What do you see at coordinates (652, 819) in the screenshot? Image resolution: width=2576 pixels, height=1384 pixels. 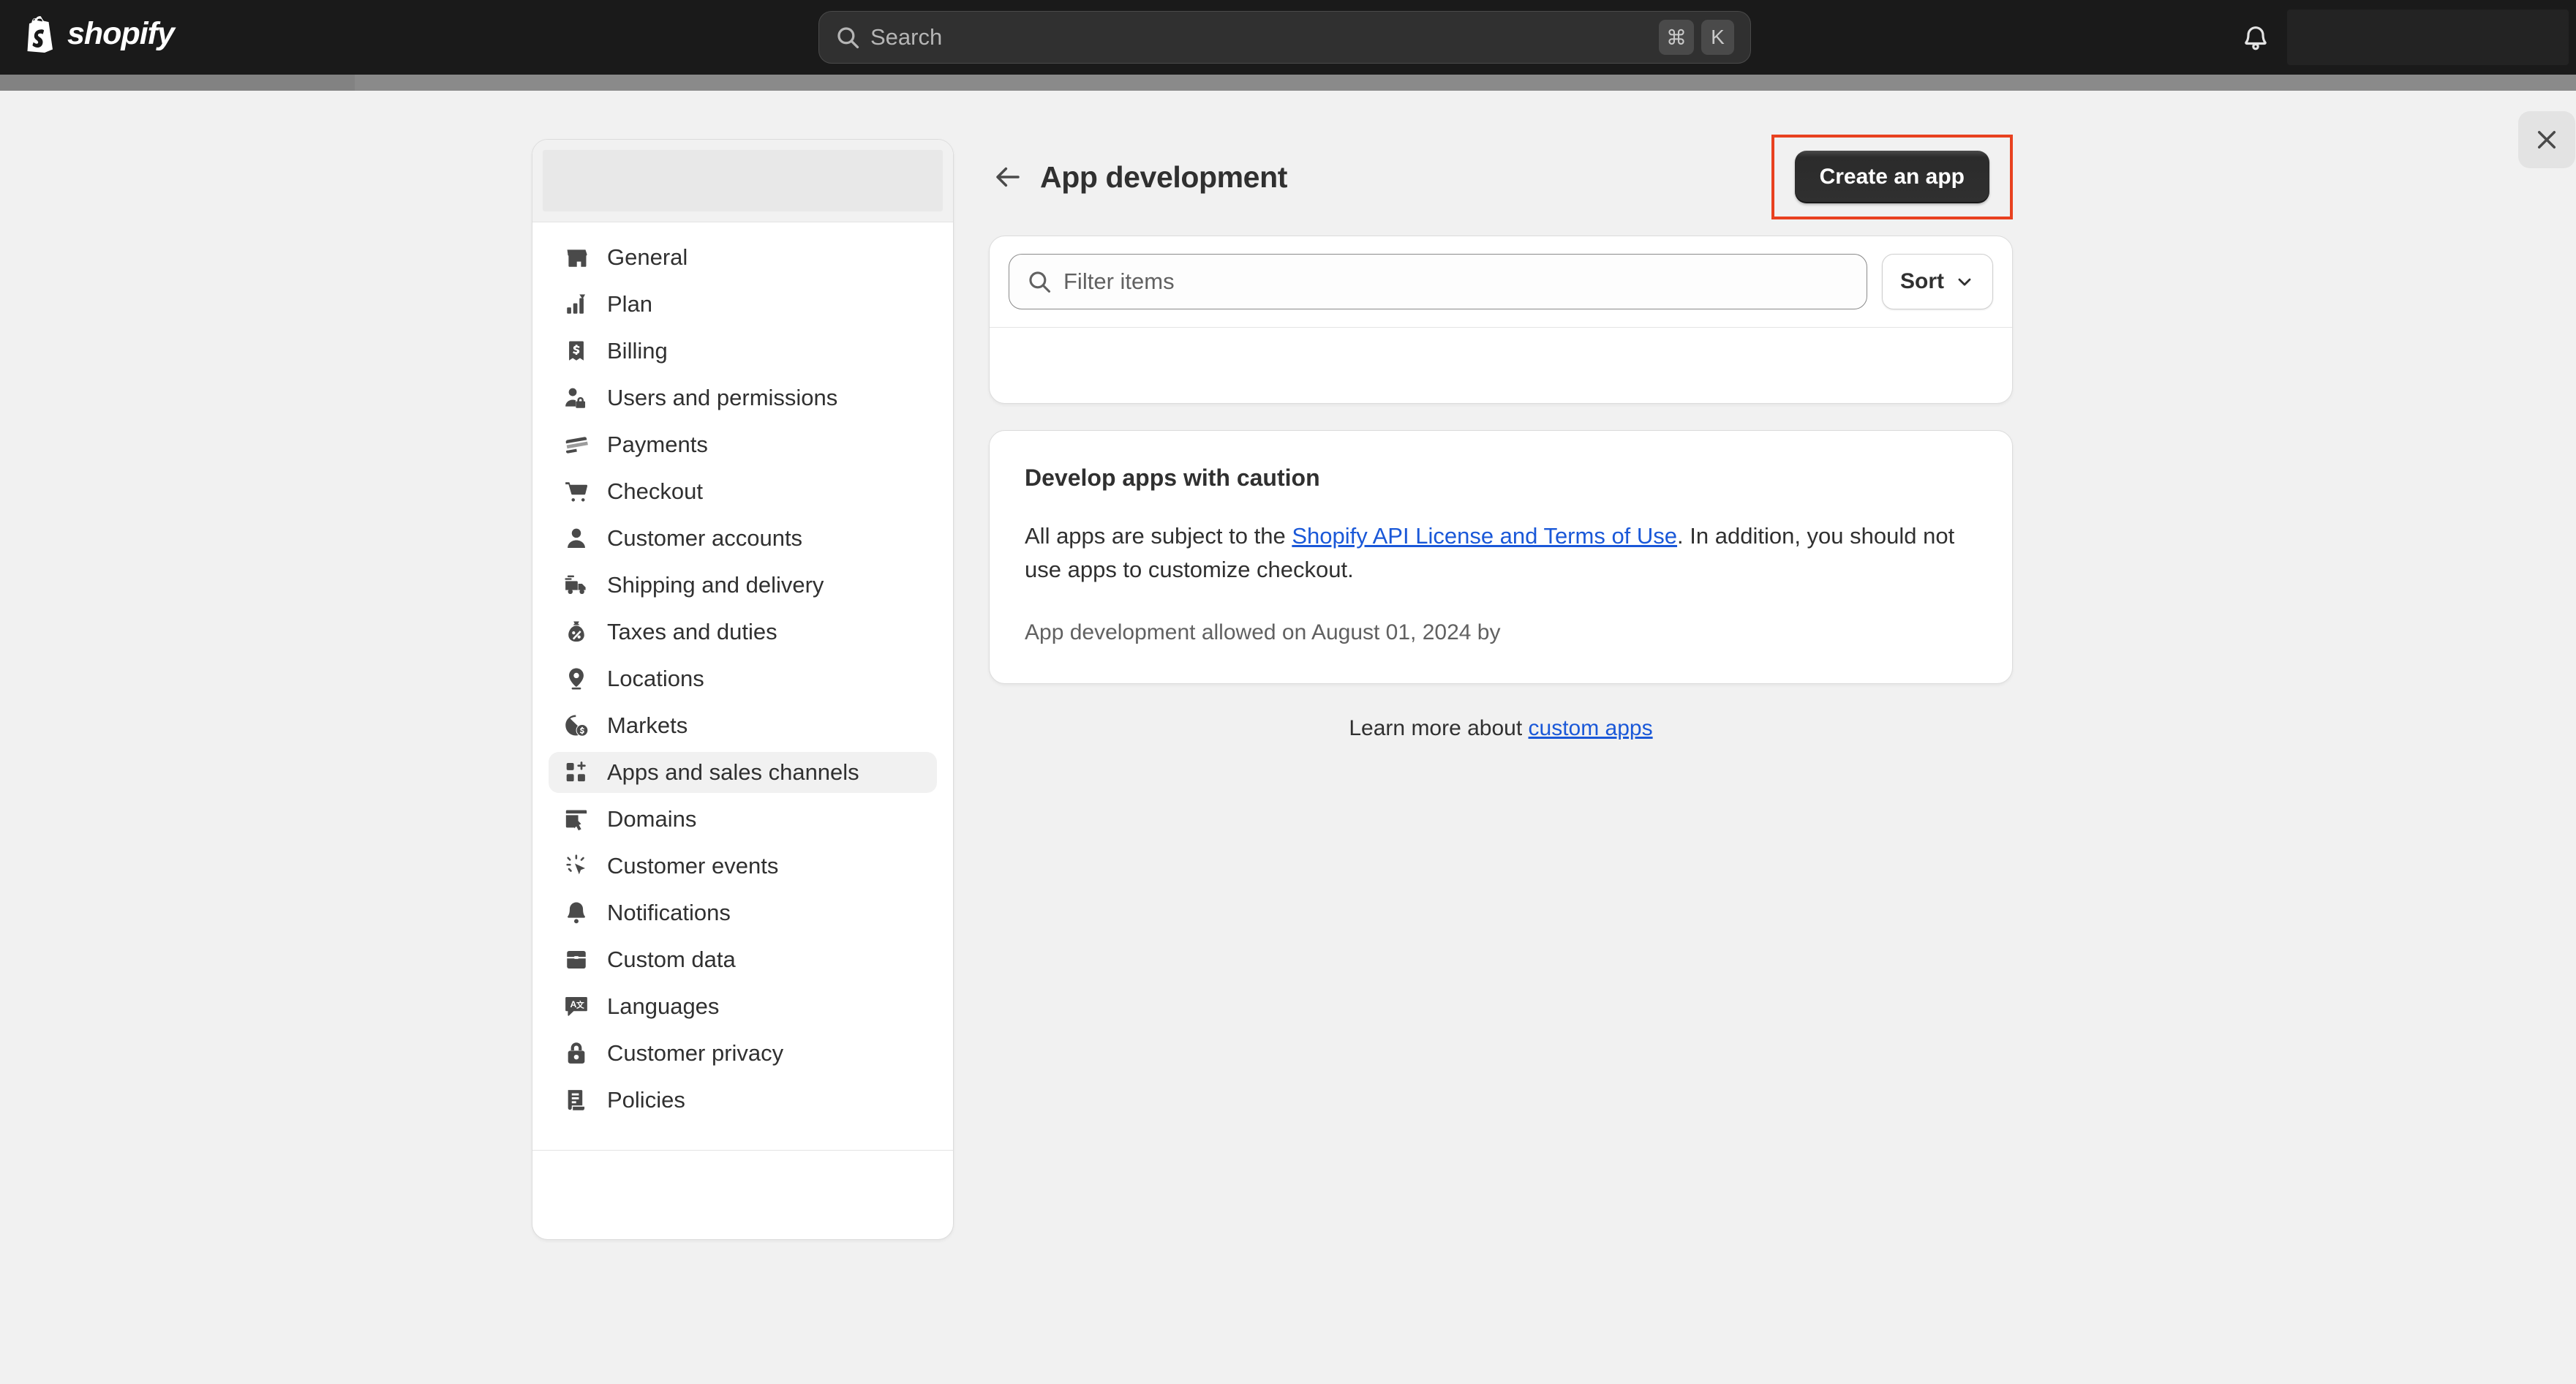 I see `sidebar-item-label: Domains` at bounding box center [652, 819].